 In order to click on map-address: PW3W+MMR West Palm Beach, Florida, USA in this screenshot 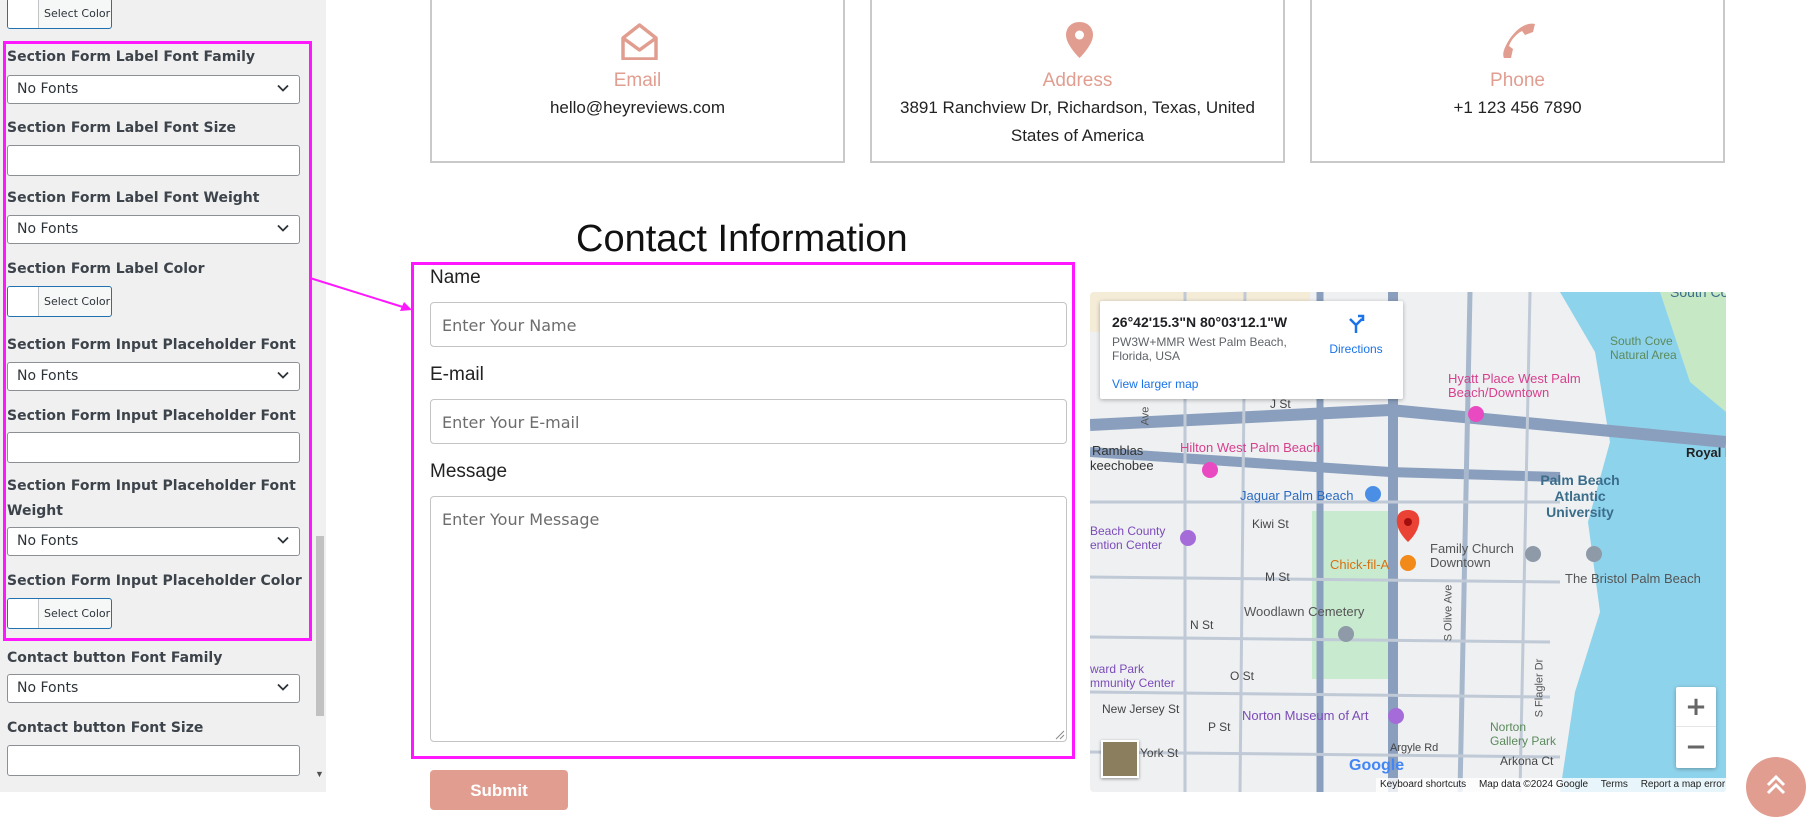, I will do `click(1199, 349)`.